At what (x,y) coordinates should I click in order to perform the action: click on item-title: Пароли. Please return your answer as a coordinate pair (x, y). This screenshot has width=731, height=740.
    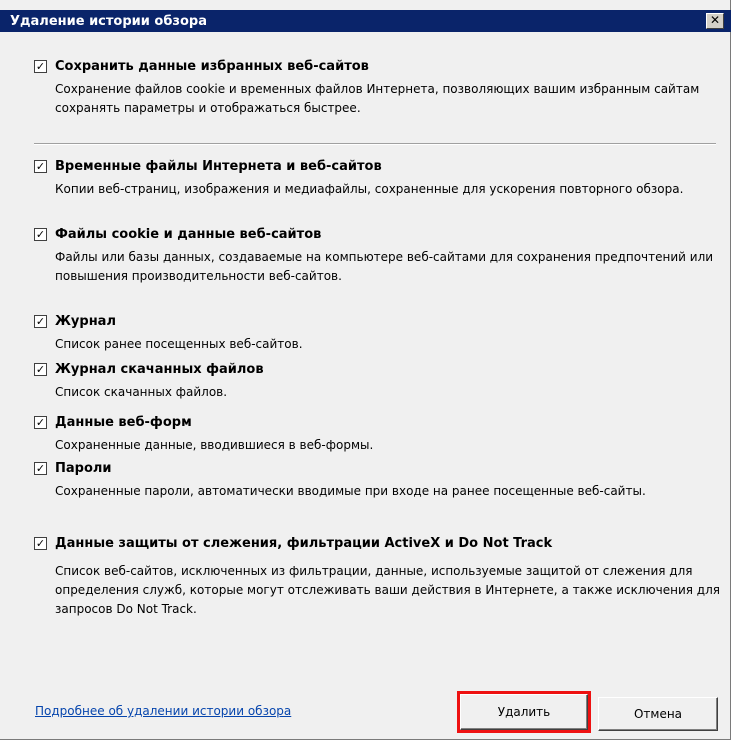
    Looking at the image, I should click on (83, 468).